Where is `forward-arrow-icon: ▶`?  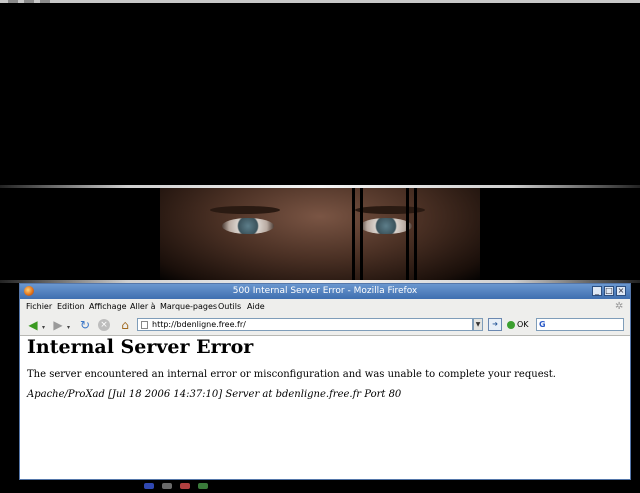
forward-arrow-icon: ▶ is located at coordinates (58, 325).